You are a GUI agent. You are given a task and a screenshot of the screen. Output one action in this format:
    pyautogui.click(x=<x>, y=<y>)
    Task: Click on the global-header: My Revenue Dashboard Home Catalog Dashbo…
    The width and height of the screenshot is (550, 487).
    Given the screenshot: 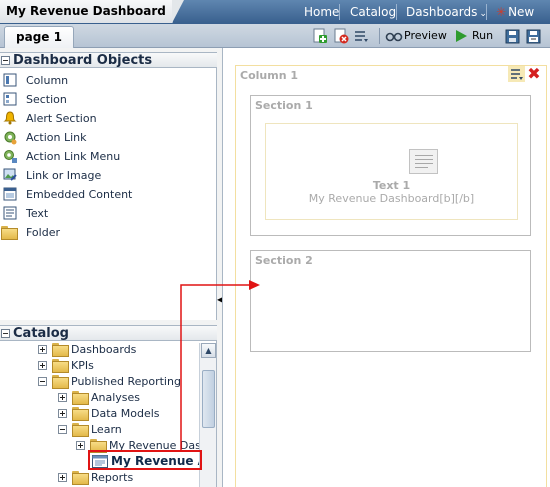 What is the action you would take?
    pyautogui.click(x=275, y=12)
    